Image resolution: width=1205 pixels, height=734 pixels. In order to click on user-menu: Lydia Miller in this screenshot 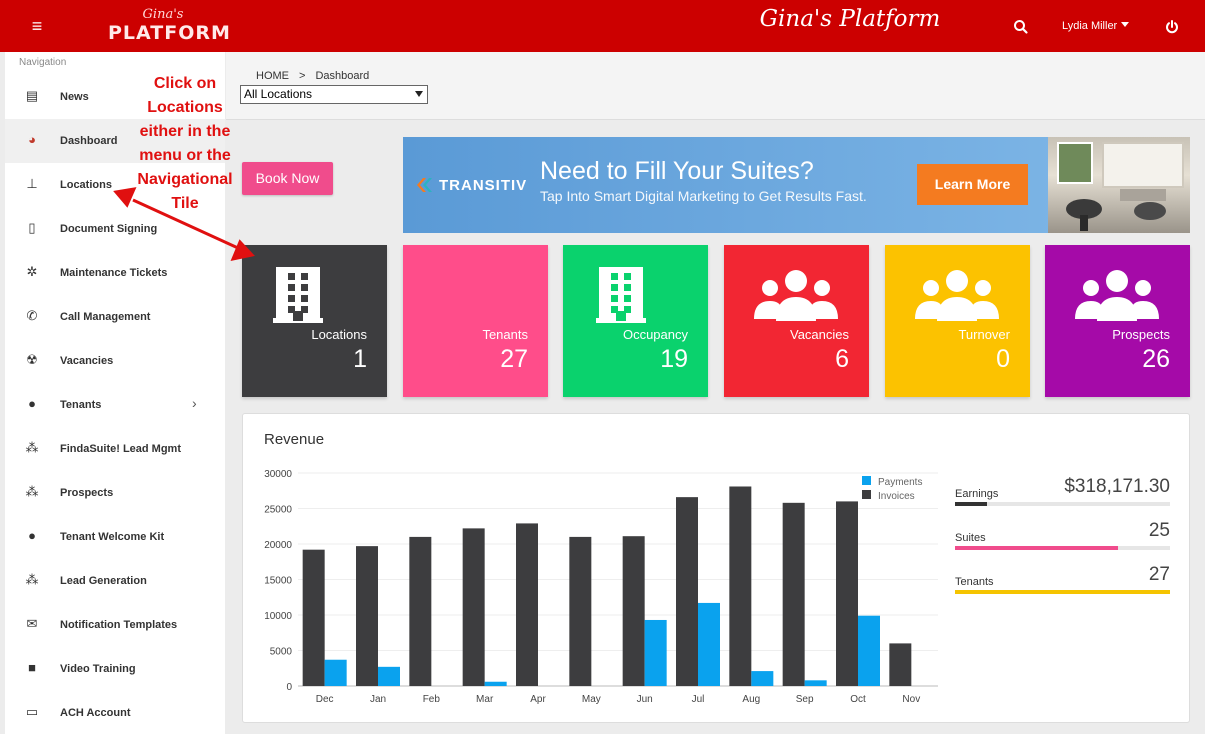, I will do `click(1096, 26)`.